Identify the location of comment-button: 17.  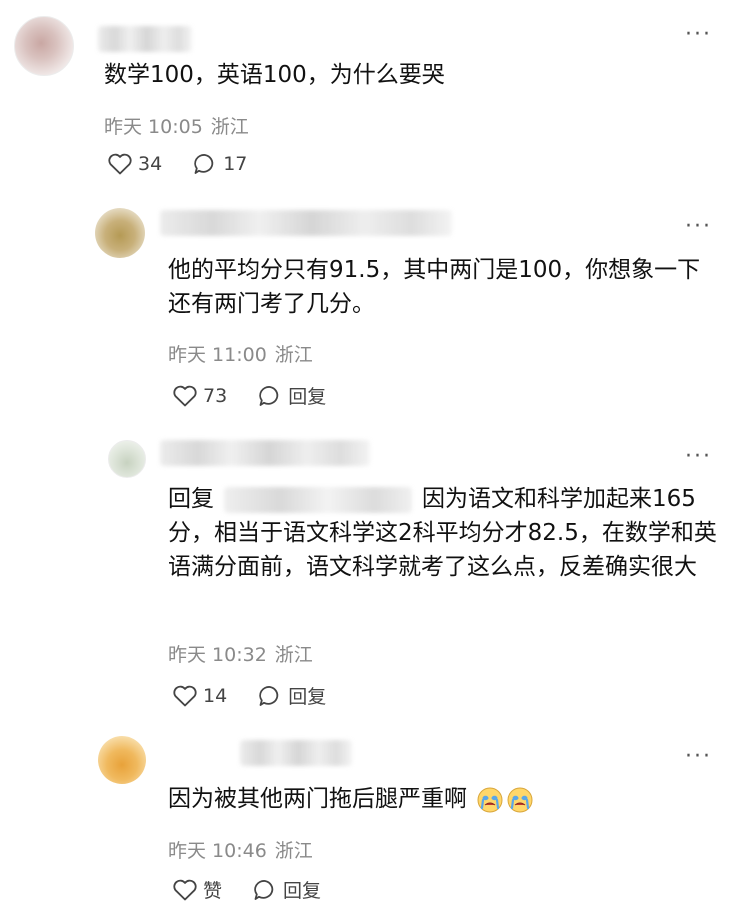
(219, 164).